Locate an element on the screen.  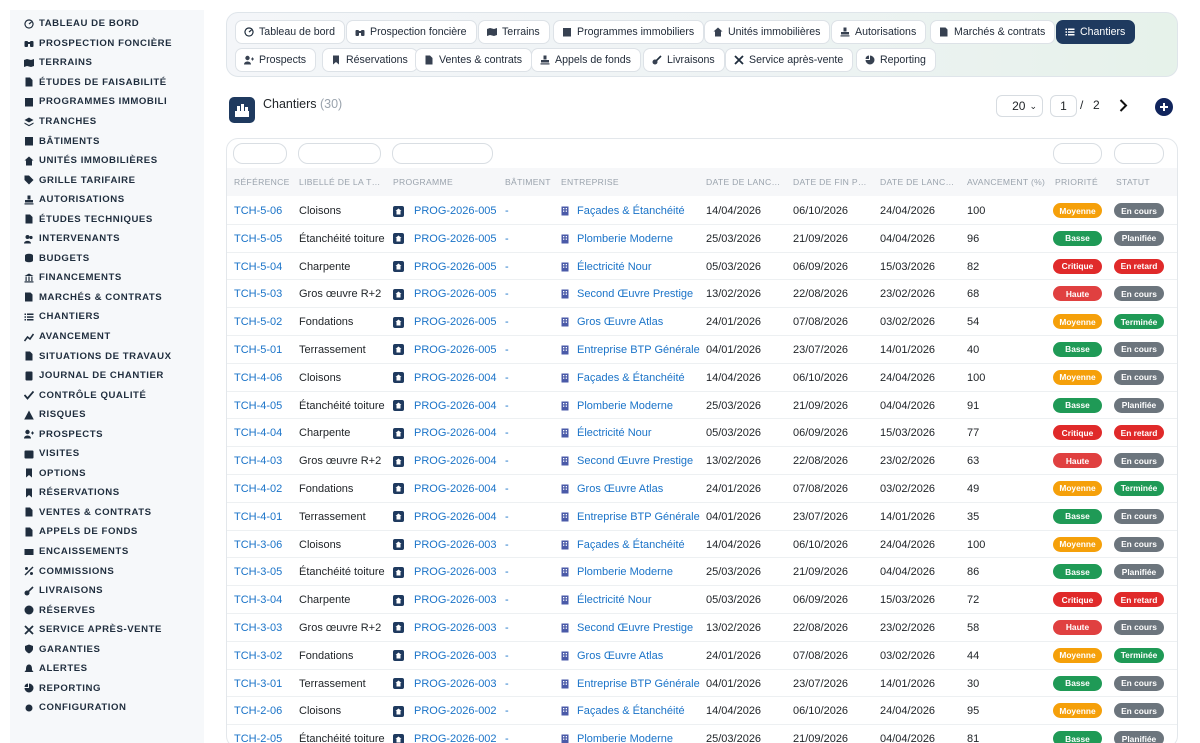
sidebar-item-configuration: CONFIGURATION is located at coordinates (107, 708).